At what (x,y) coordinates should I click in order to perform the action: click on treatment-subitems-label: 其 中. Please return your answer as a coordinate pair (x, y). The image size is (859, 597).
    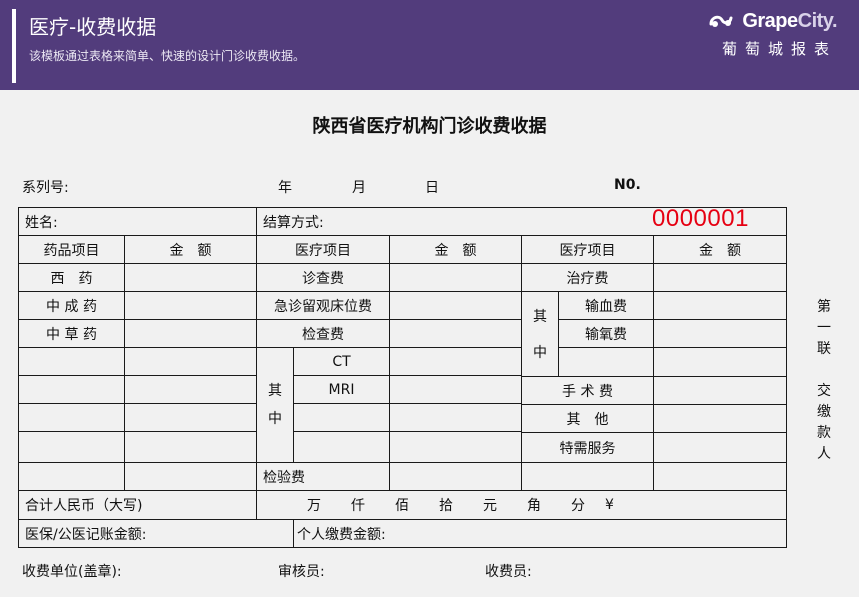
    Looking at the image, I should click on (540, 334).